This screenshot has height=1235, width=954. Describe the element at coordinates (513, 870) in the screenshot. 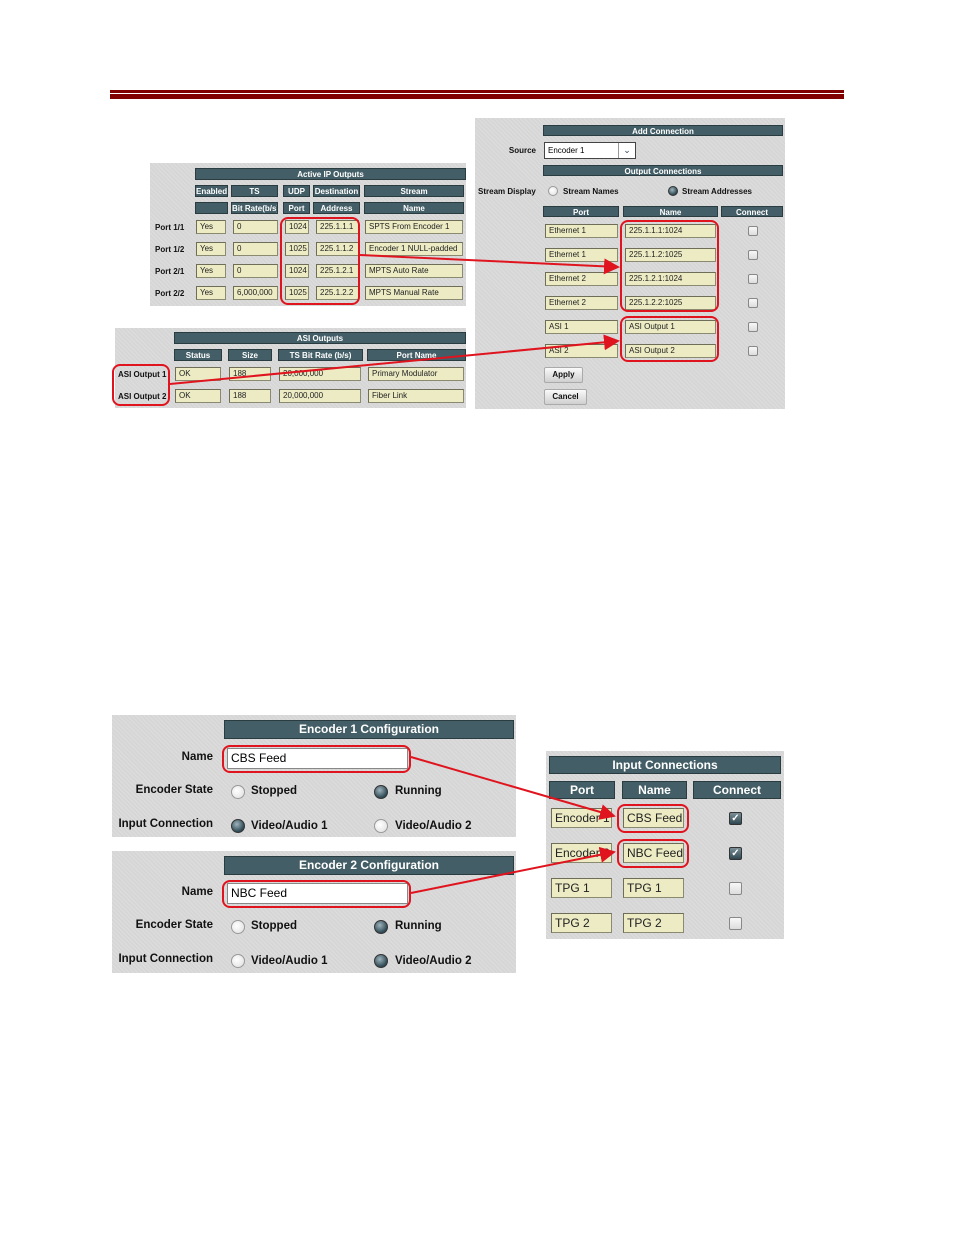

I see `arrow-encoder2-to-nbc` at that location.